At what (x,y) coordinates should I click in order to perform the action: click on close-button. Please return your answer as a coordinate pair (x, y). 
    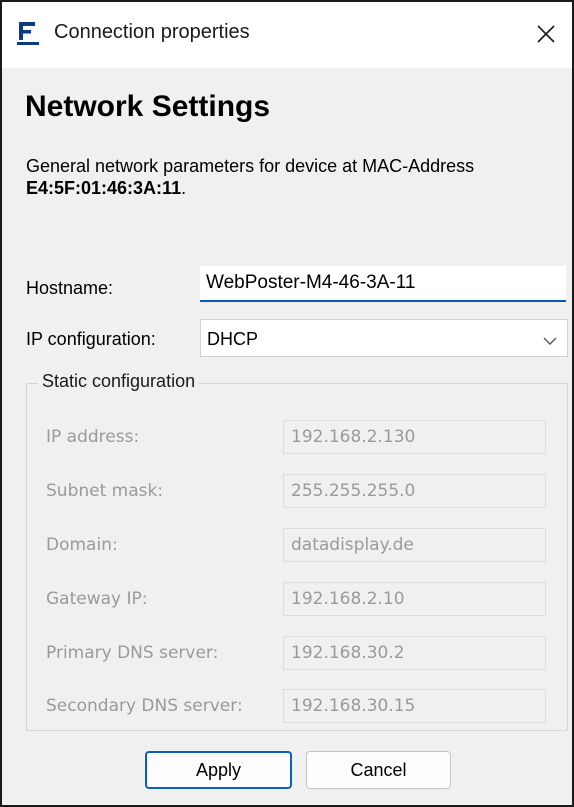
    Looking at the image, I should click on (546, 34).